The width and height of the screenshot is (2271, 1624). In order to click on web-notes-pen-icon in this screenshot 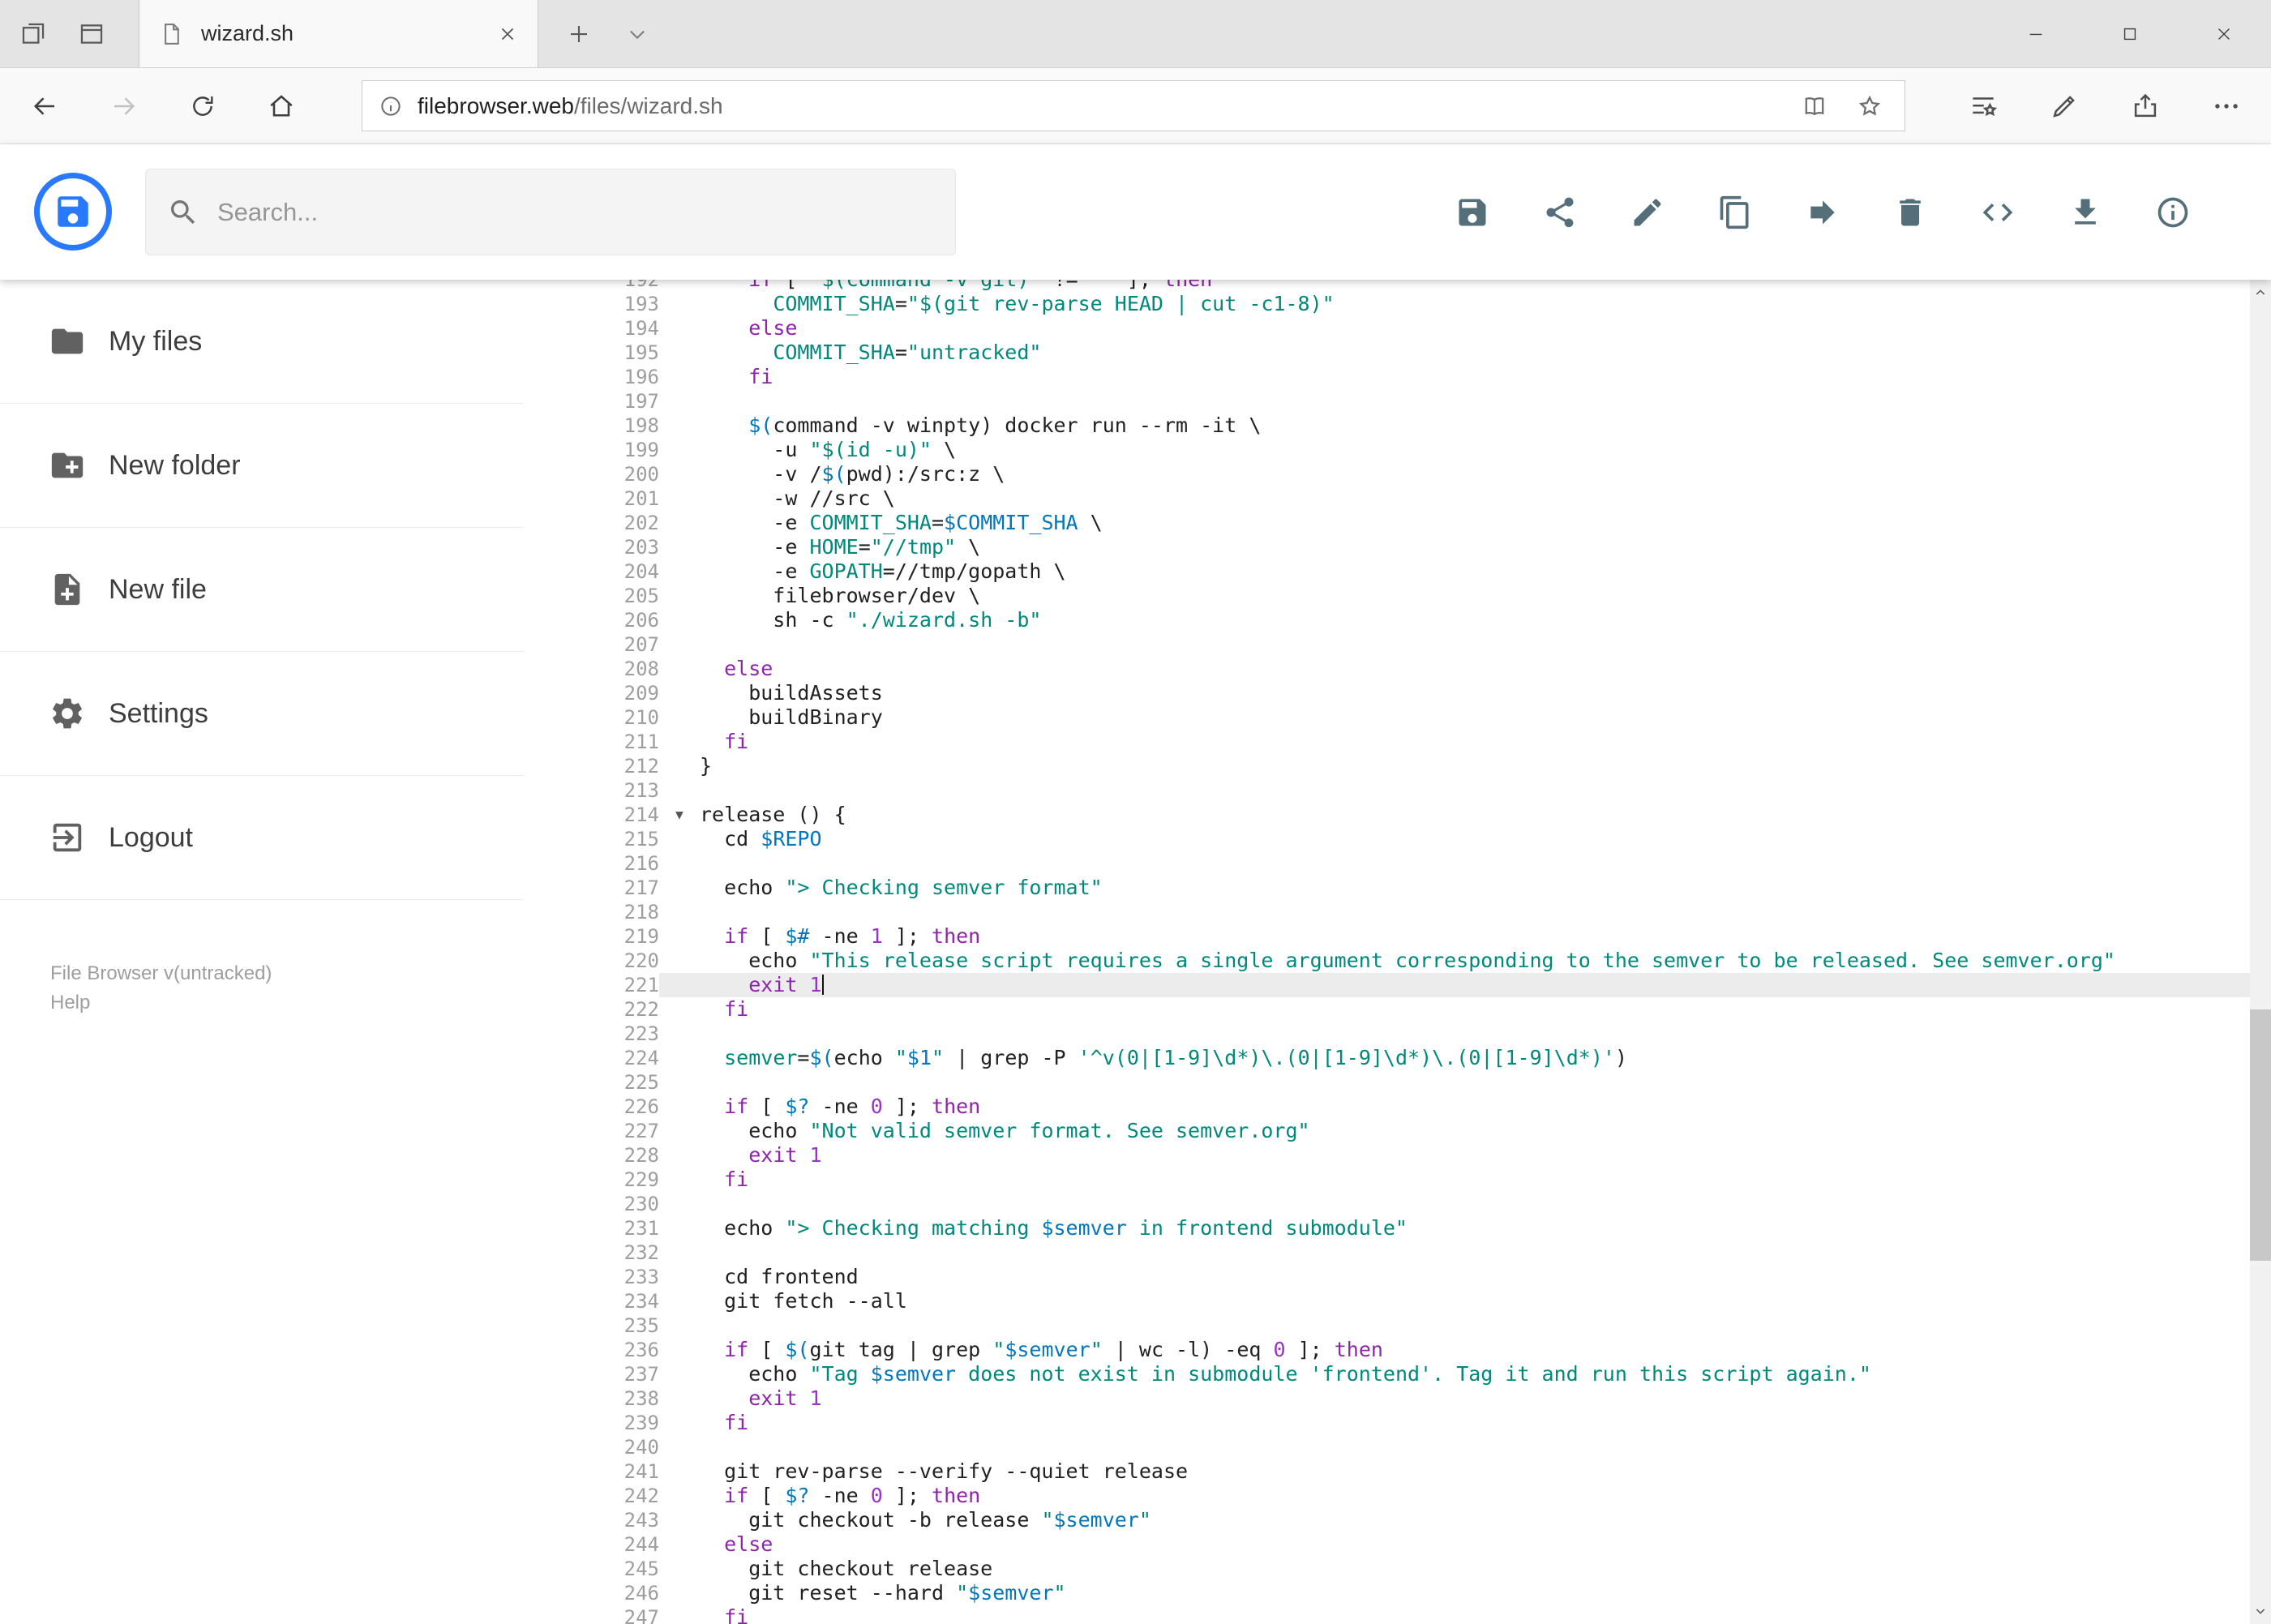, I will do `click(2065, 106)`.